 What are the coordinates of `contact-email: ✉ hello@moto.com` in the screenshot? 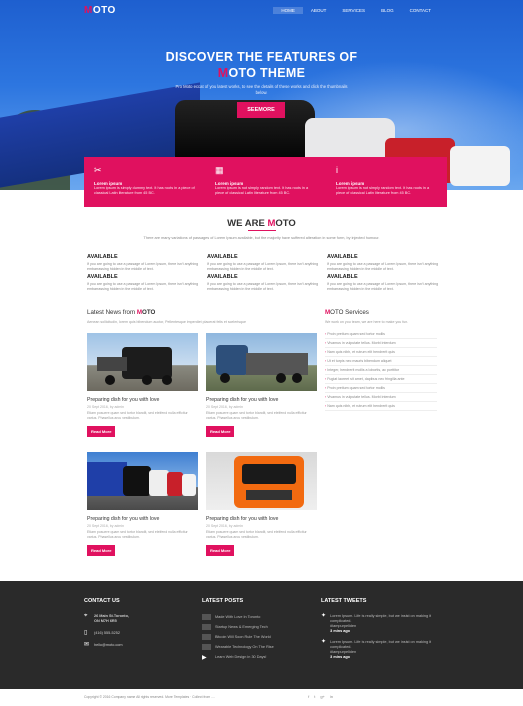 It's located at (134, 645).